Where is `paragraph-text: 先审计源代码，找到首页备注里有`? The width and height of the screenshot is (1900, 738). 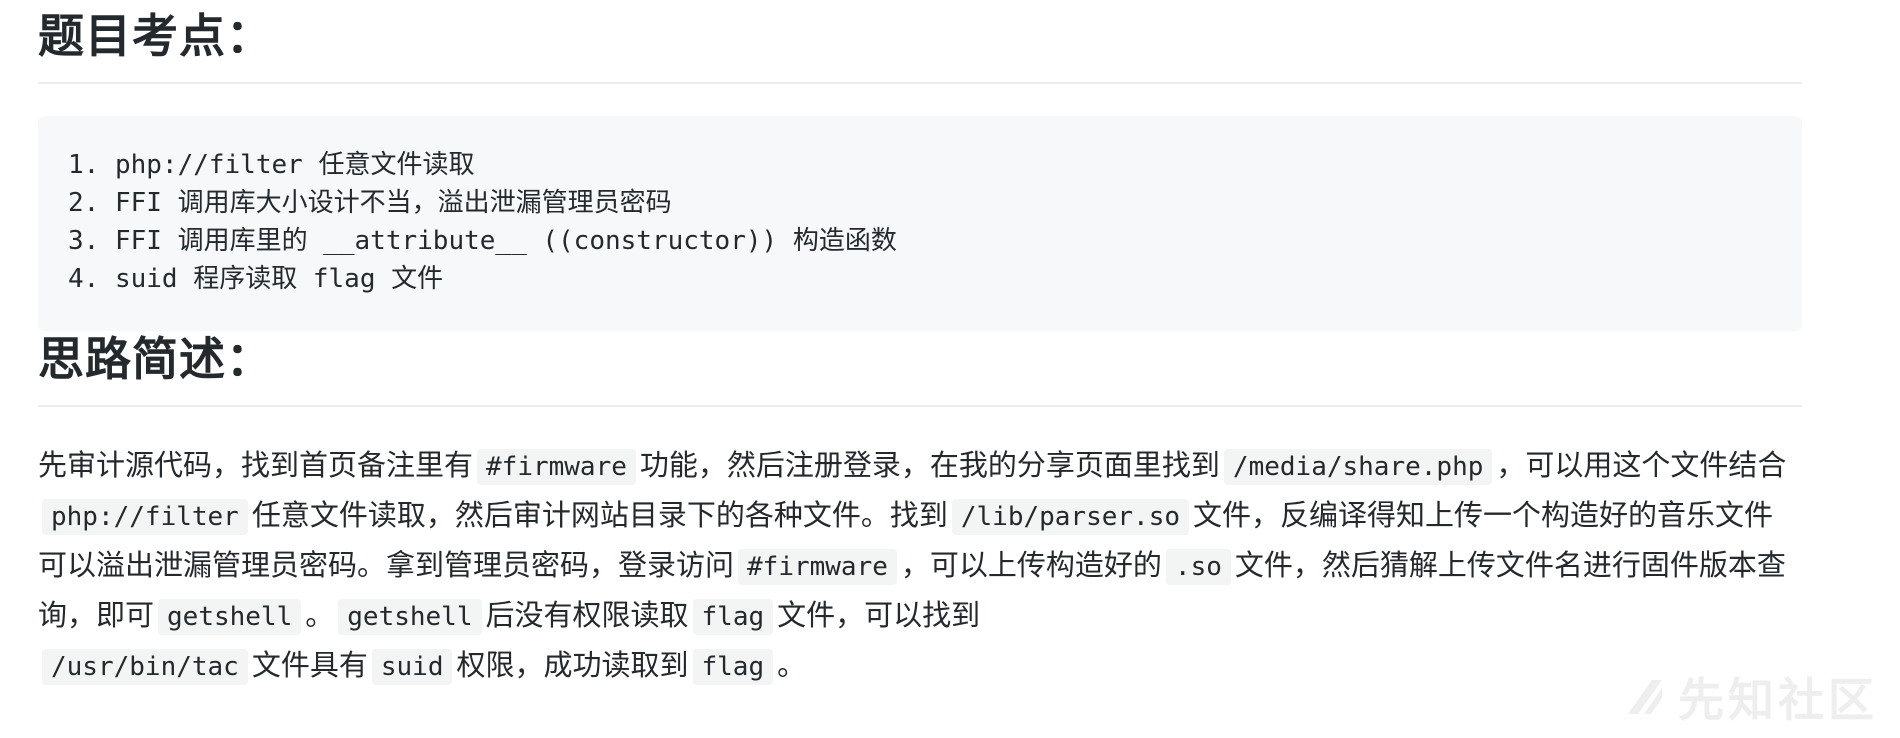
paragraph-text: 先审计源代码，找到首页备注里有 is located at coordinates (256, 465).